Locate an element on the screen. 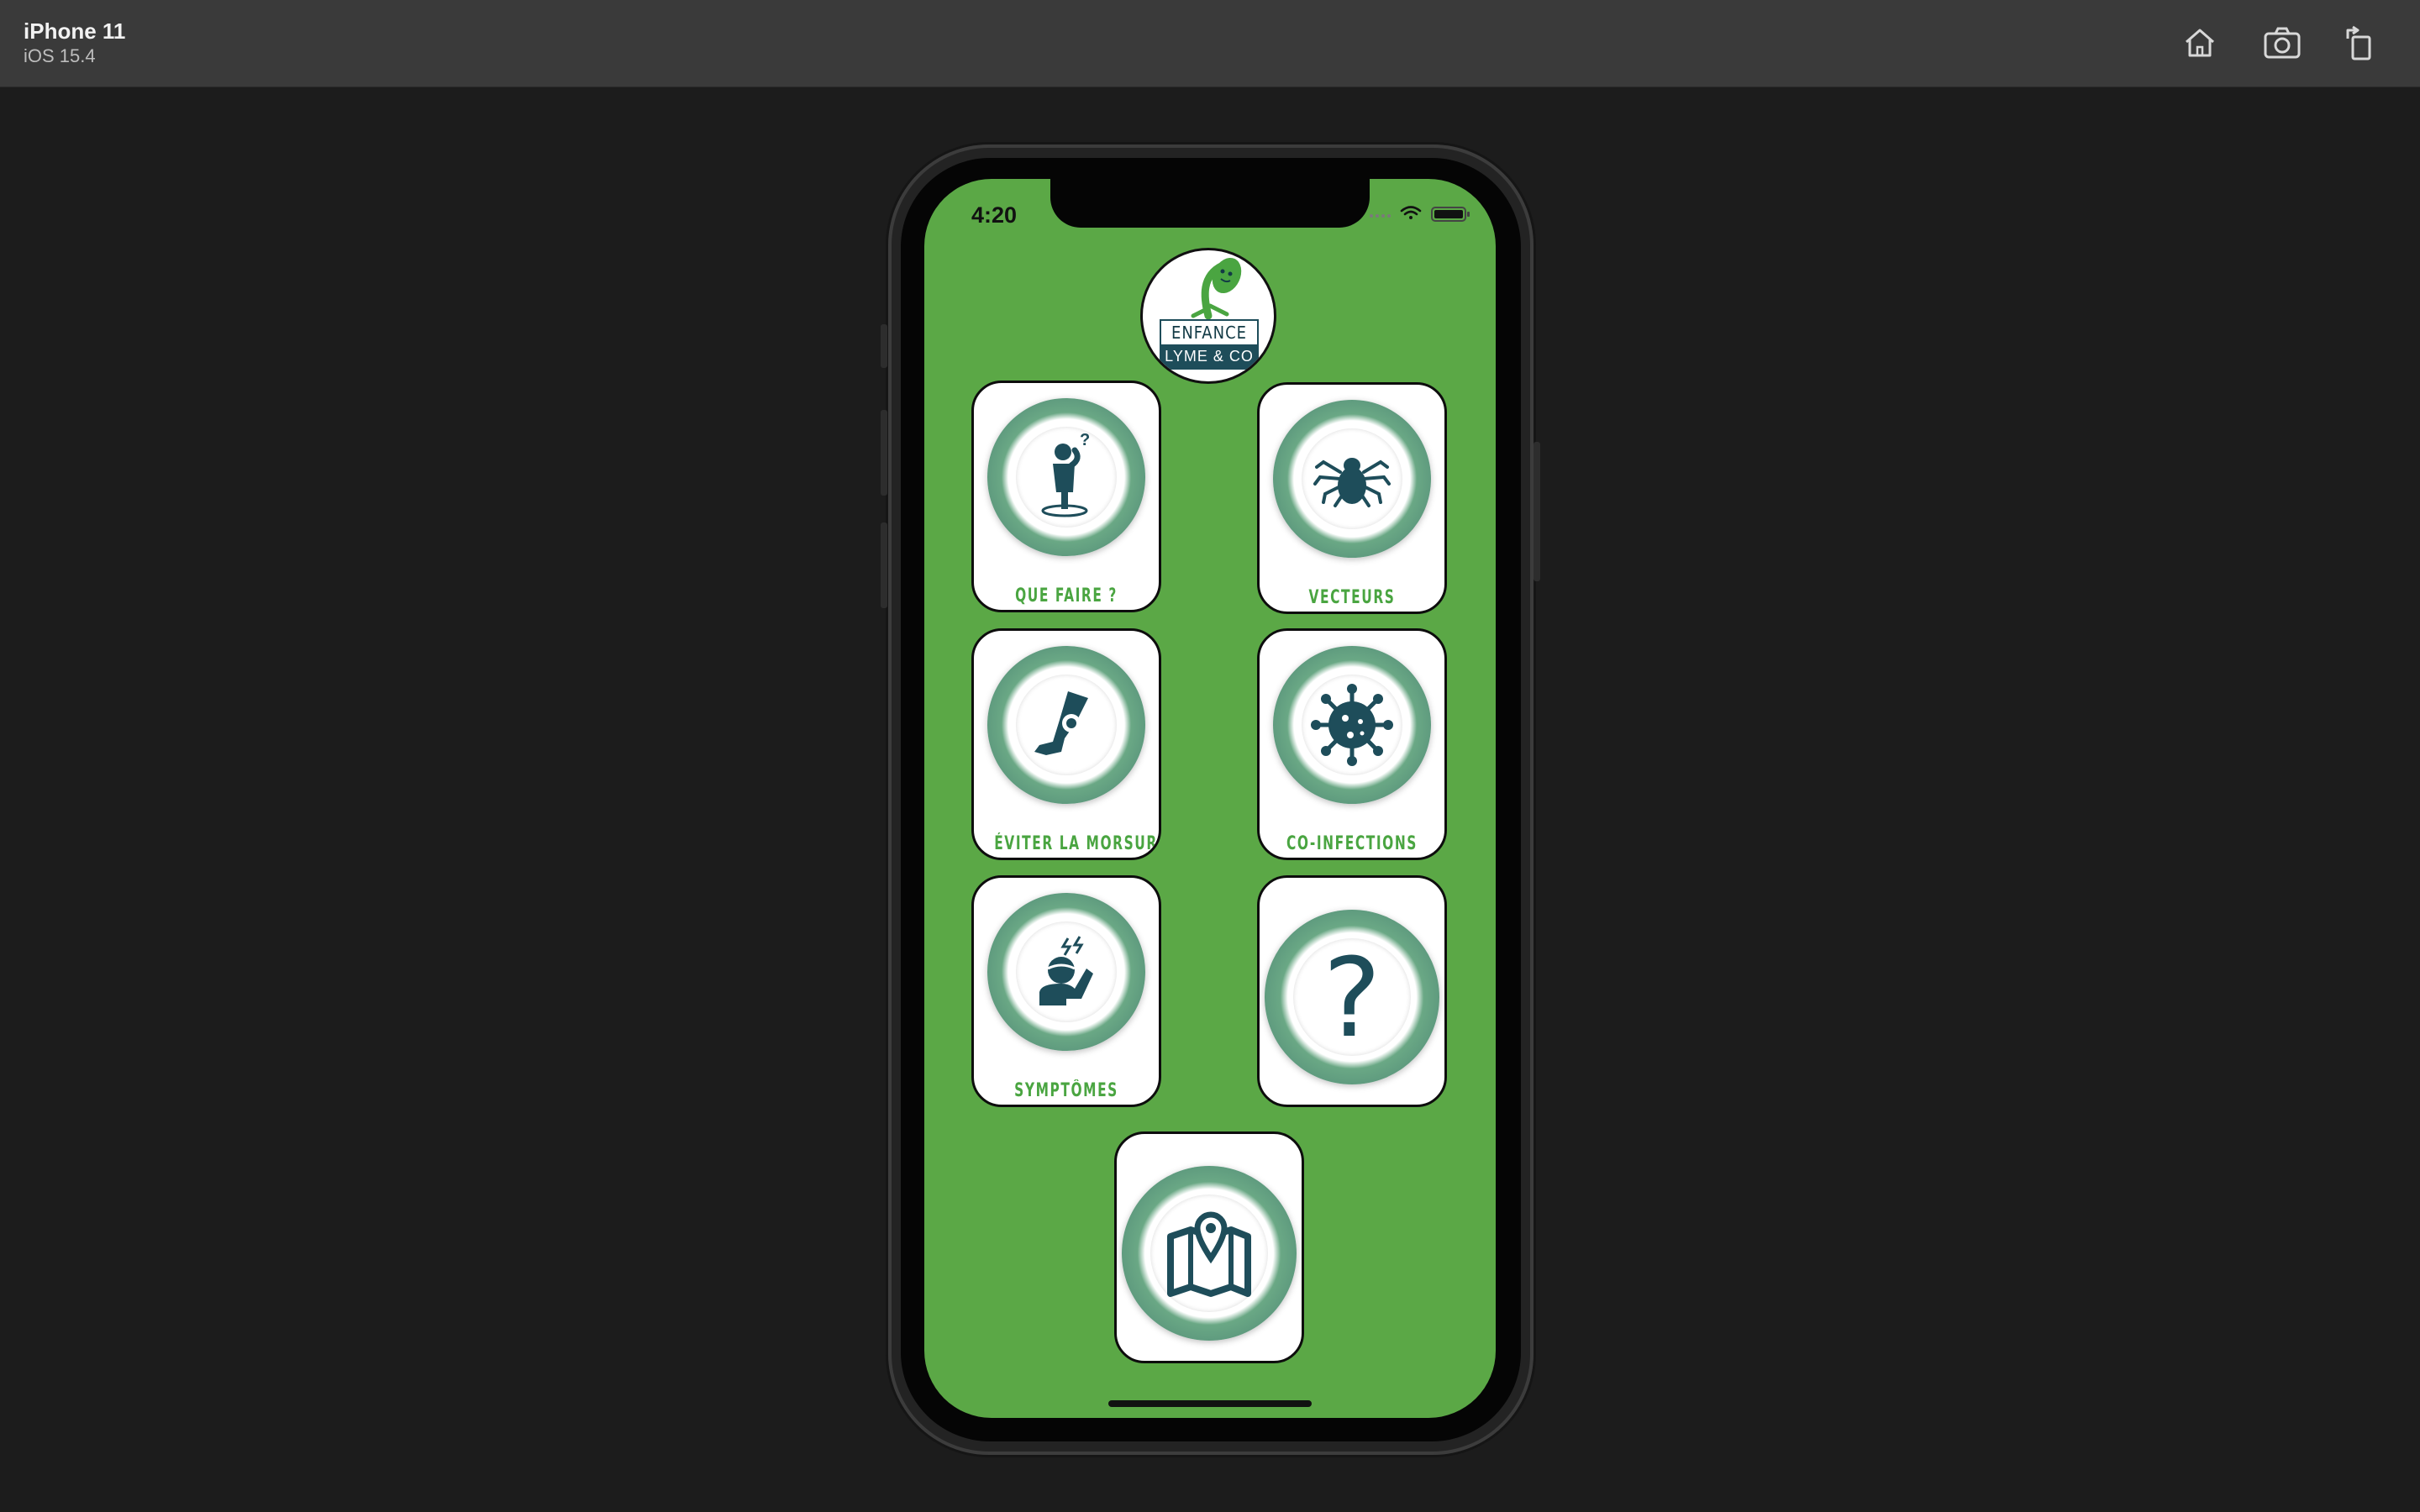 This screenshot has height=1512, width=2420. card-map is located at coordinates (1209, 1247).